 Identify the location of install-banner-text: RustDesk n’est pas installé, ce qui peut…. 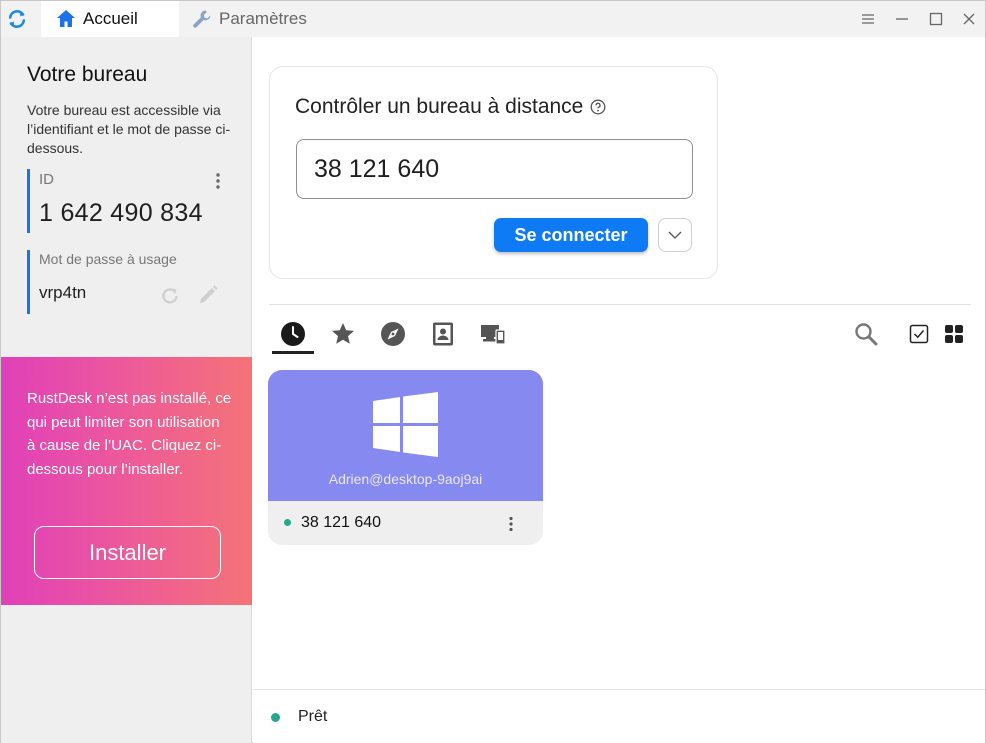
(129, 434).